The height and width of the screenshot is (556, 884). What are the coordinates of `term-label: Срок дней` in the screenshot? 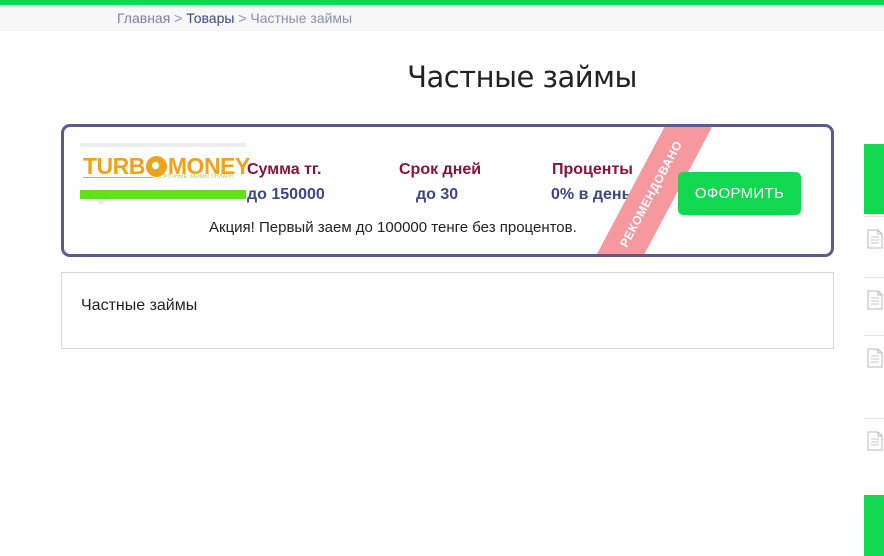 It's located at (440, 169).